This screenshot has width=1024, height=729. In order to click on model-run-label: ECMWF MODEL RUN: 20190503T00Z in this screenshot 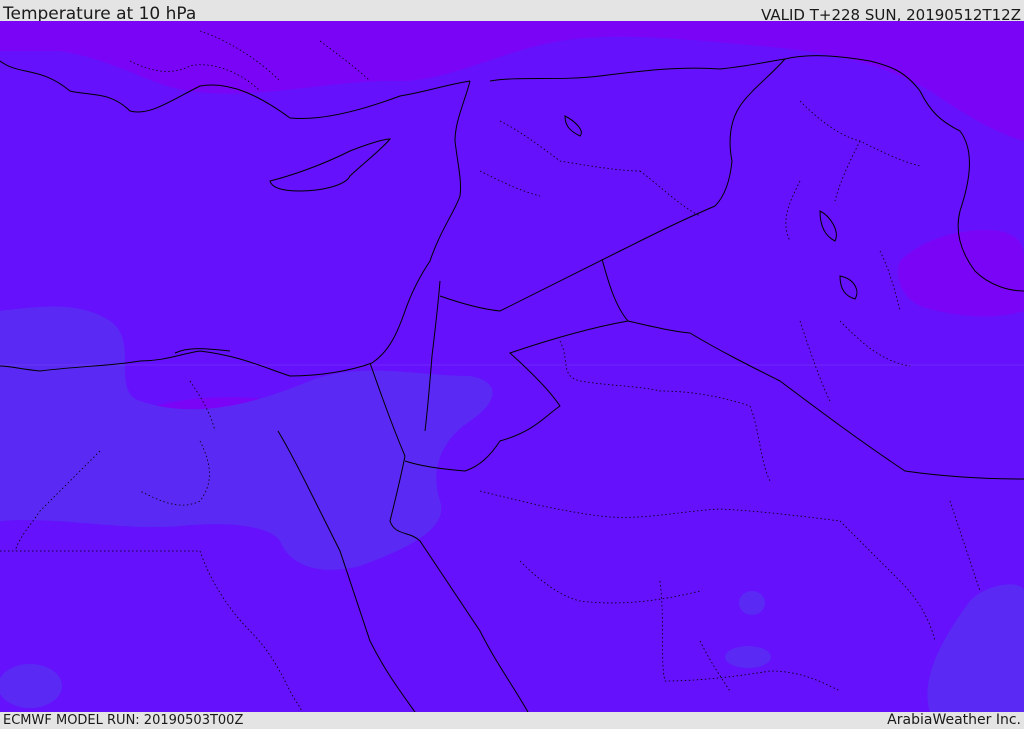, I will do `click(123, 720)`.